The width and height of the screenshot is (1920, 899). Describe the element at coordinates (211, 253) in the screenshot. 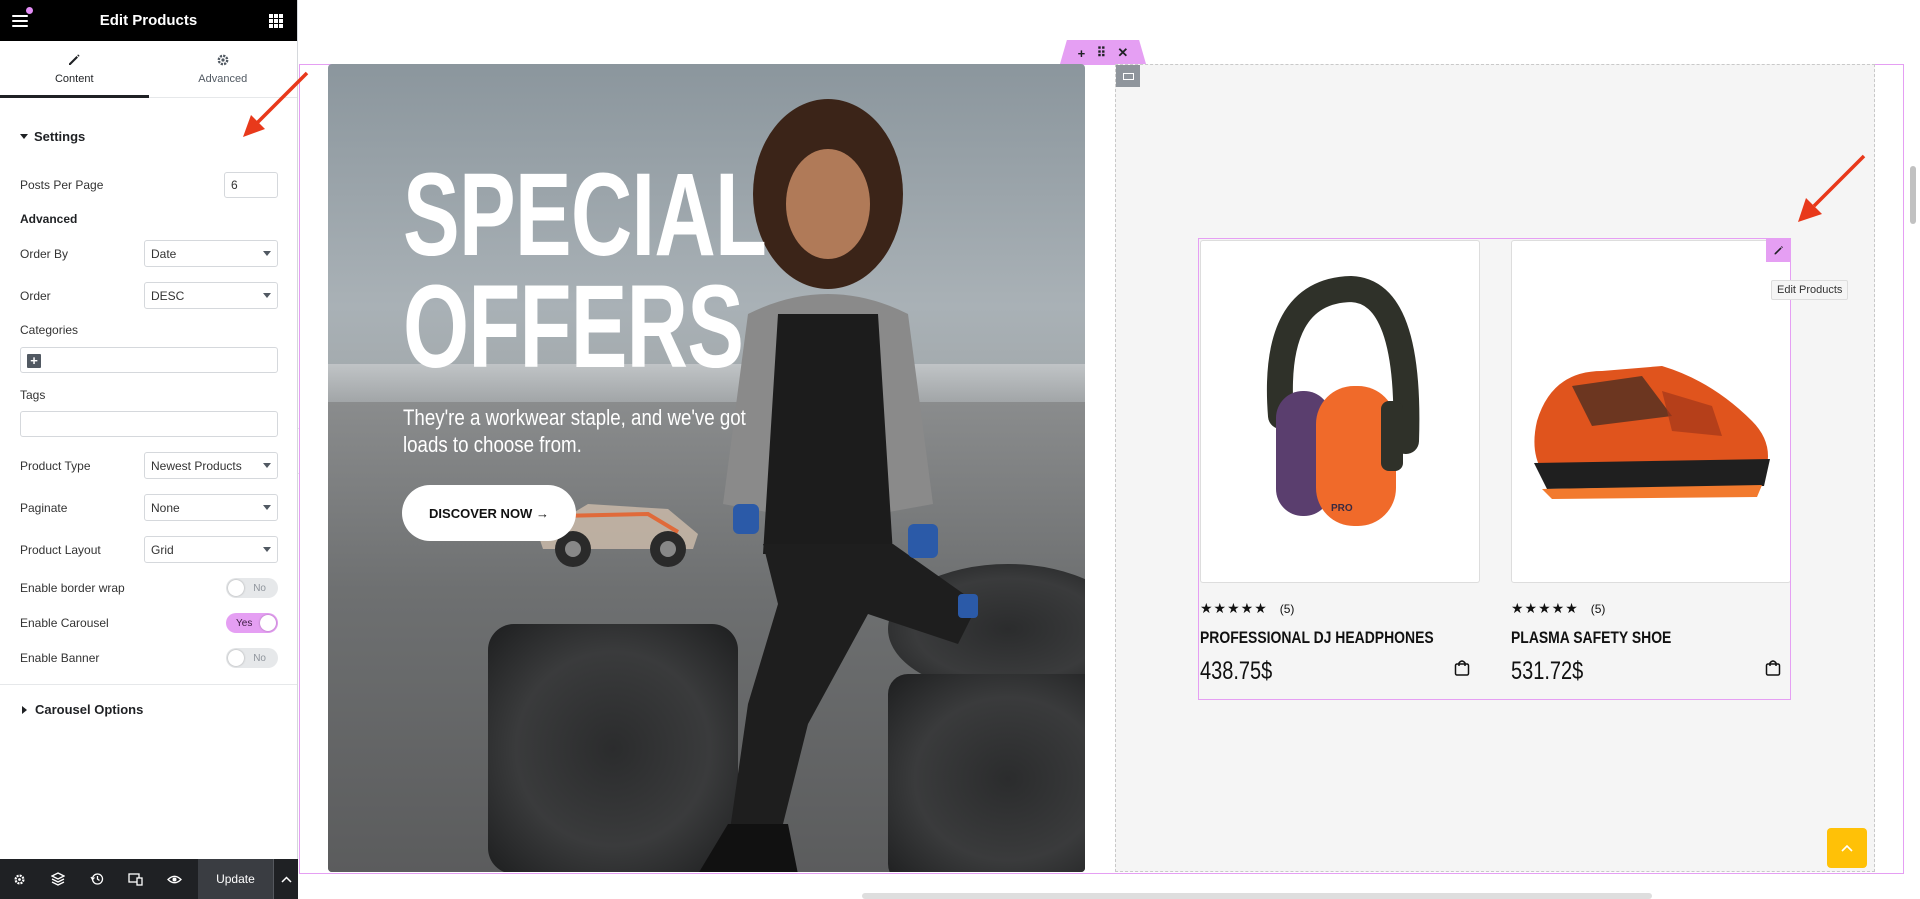

I see `order-by-select: Date` at that location.